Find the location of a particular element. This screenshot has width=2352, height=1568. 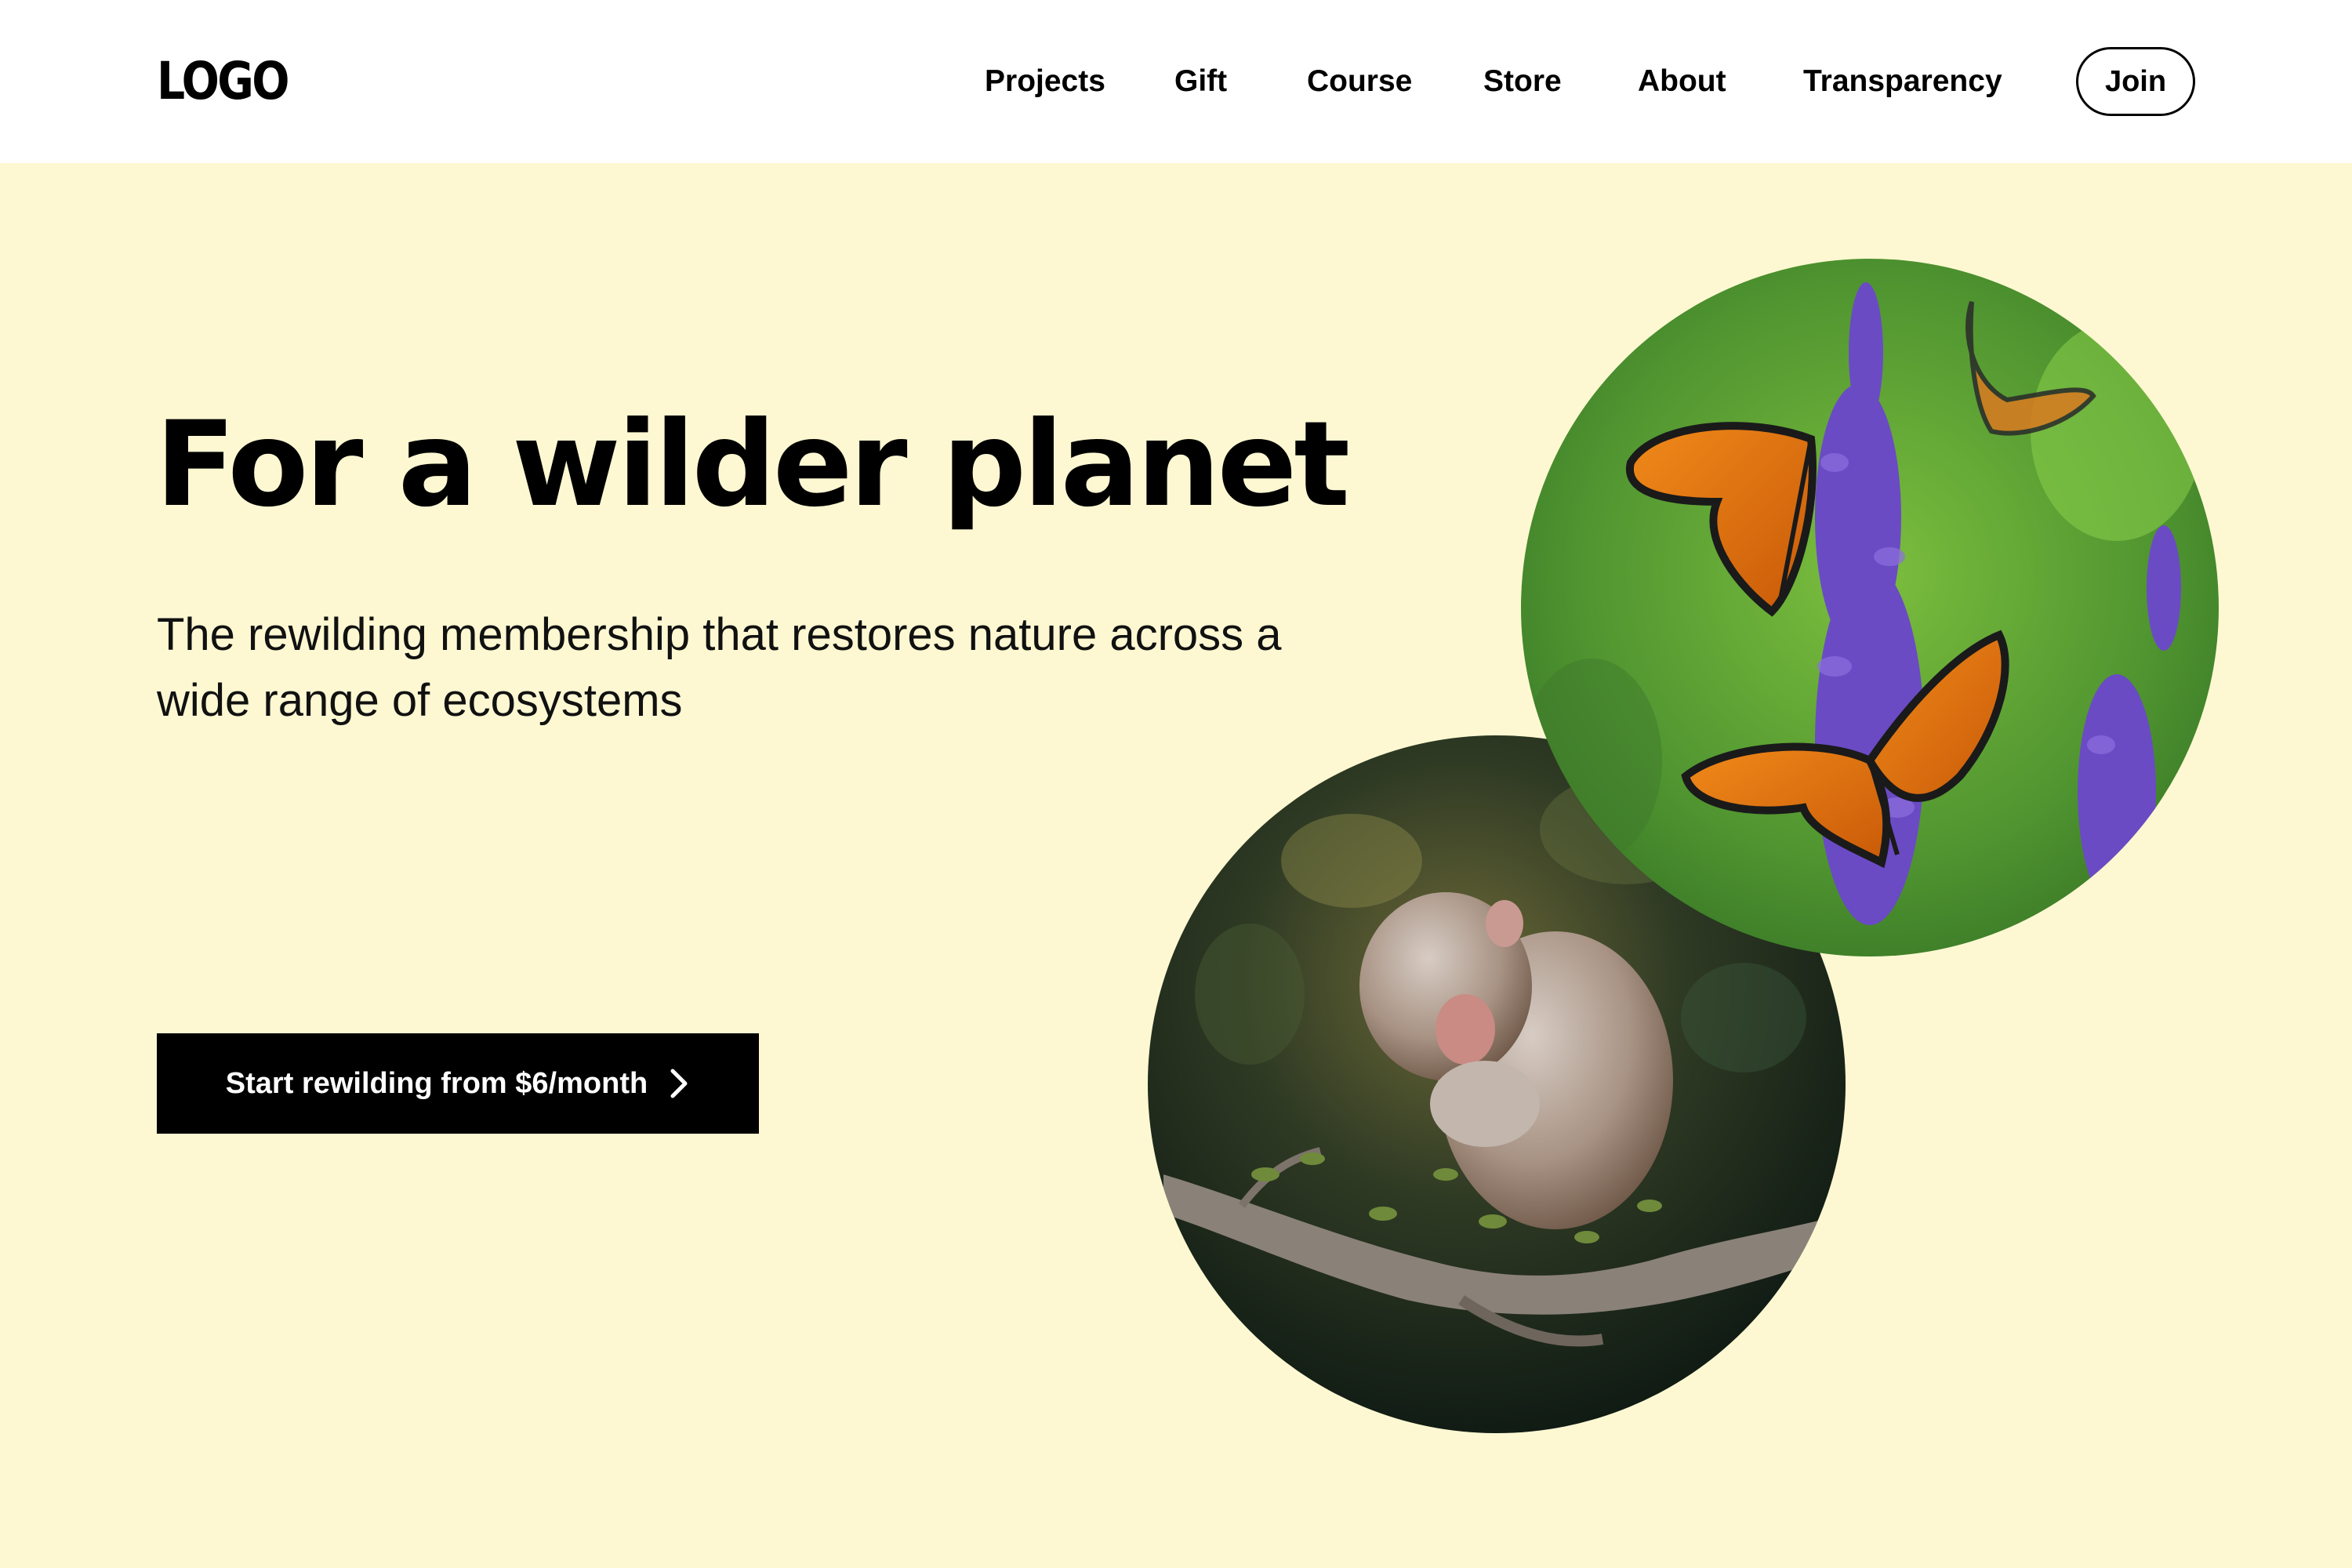

hero-title: For a wilder planet is located at coordinates (752, 465).